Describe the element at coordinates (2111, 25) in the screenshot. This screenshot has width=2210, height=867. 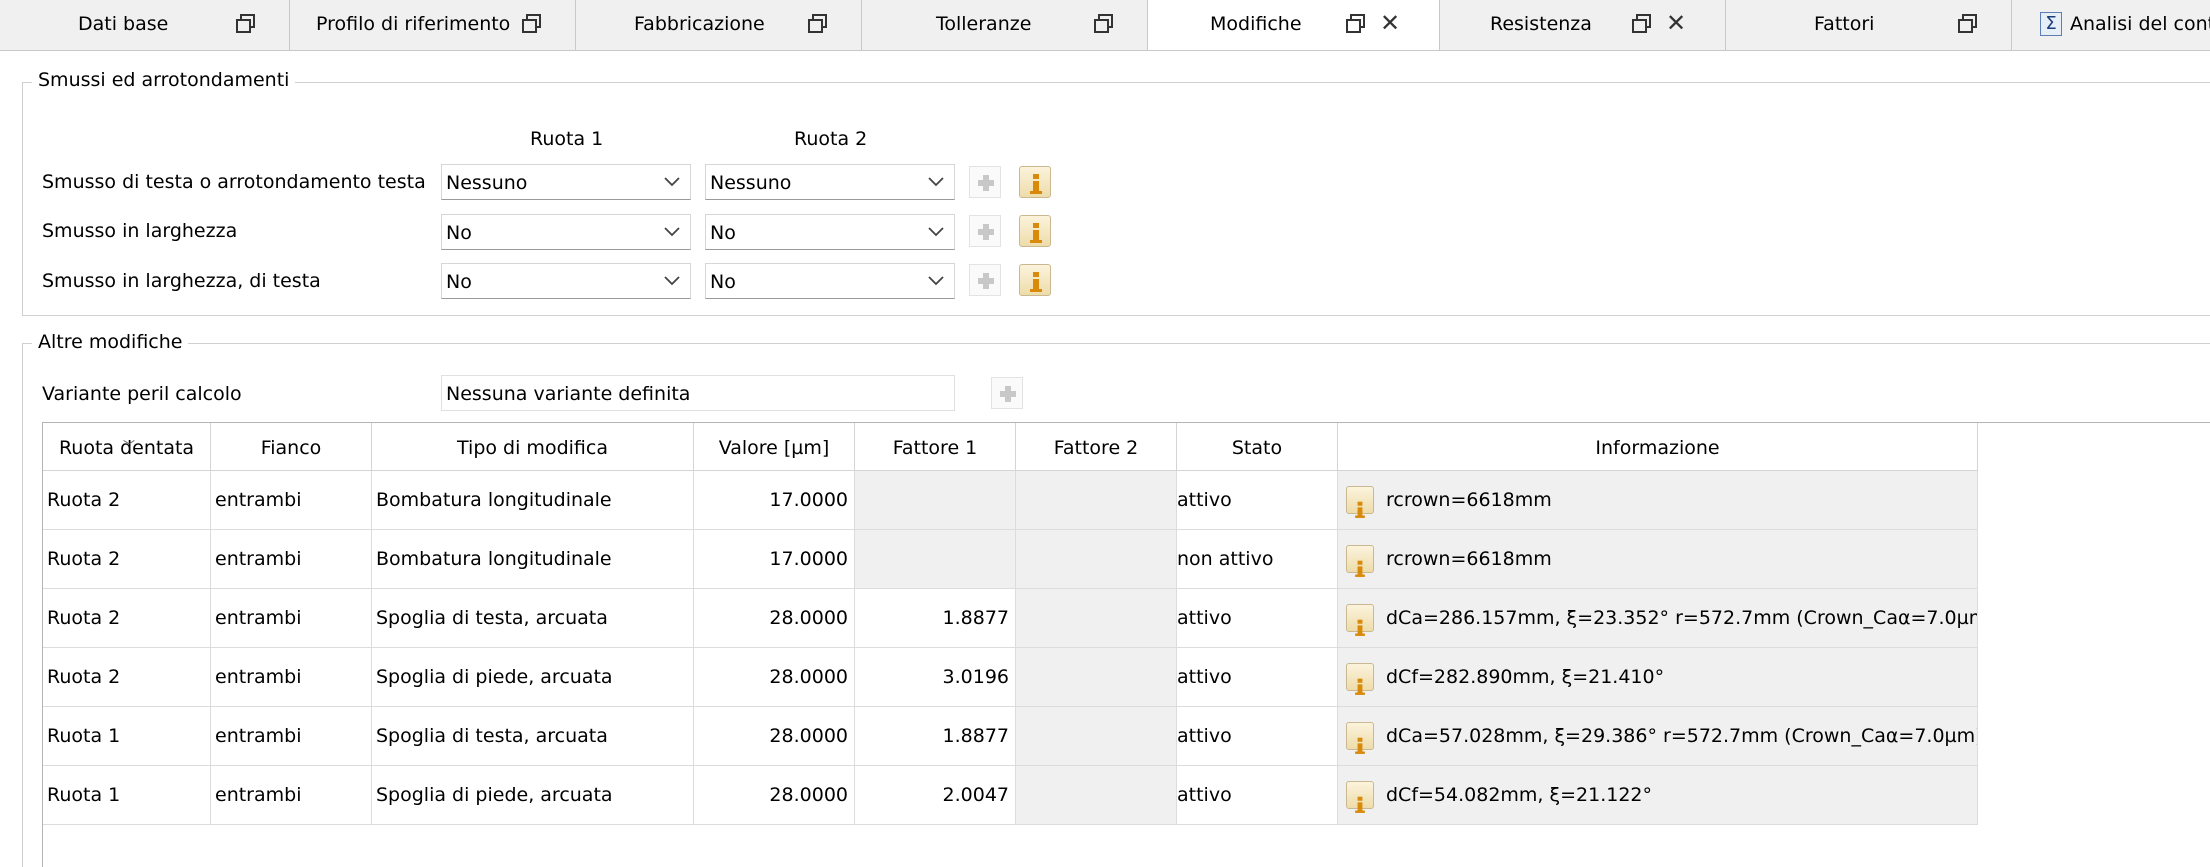
I see `tab-analisi-del-contatto: Σ Analisi del cont` at that location.